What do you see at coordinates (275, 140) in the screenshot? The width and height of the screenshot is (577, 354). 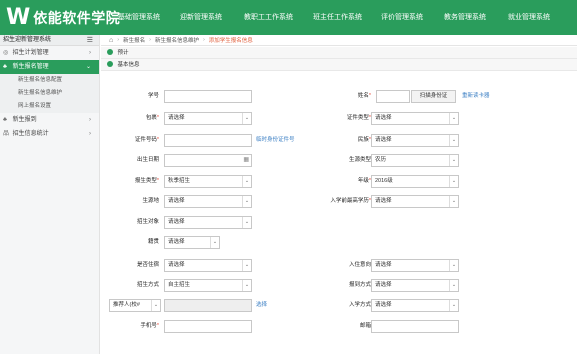 I see `temp-id-link: 临时身份证件号` at bounding box center [275, 140].